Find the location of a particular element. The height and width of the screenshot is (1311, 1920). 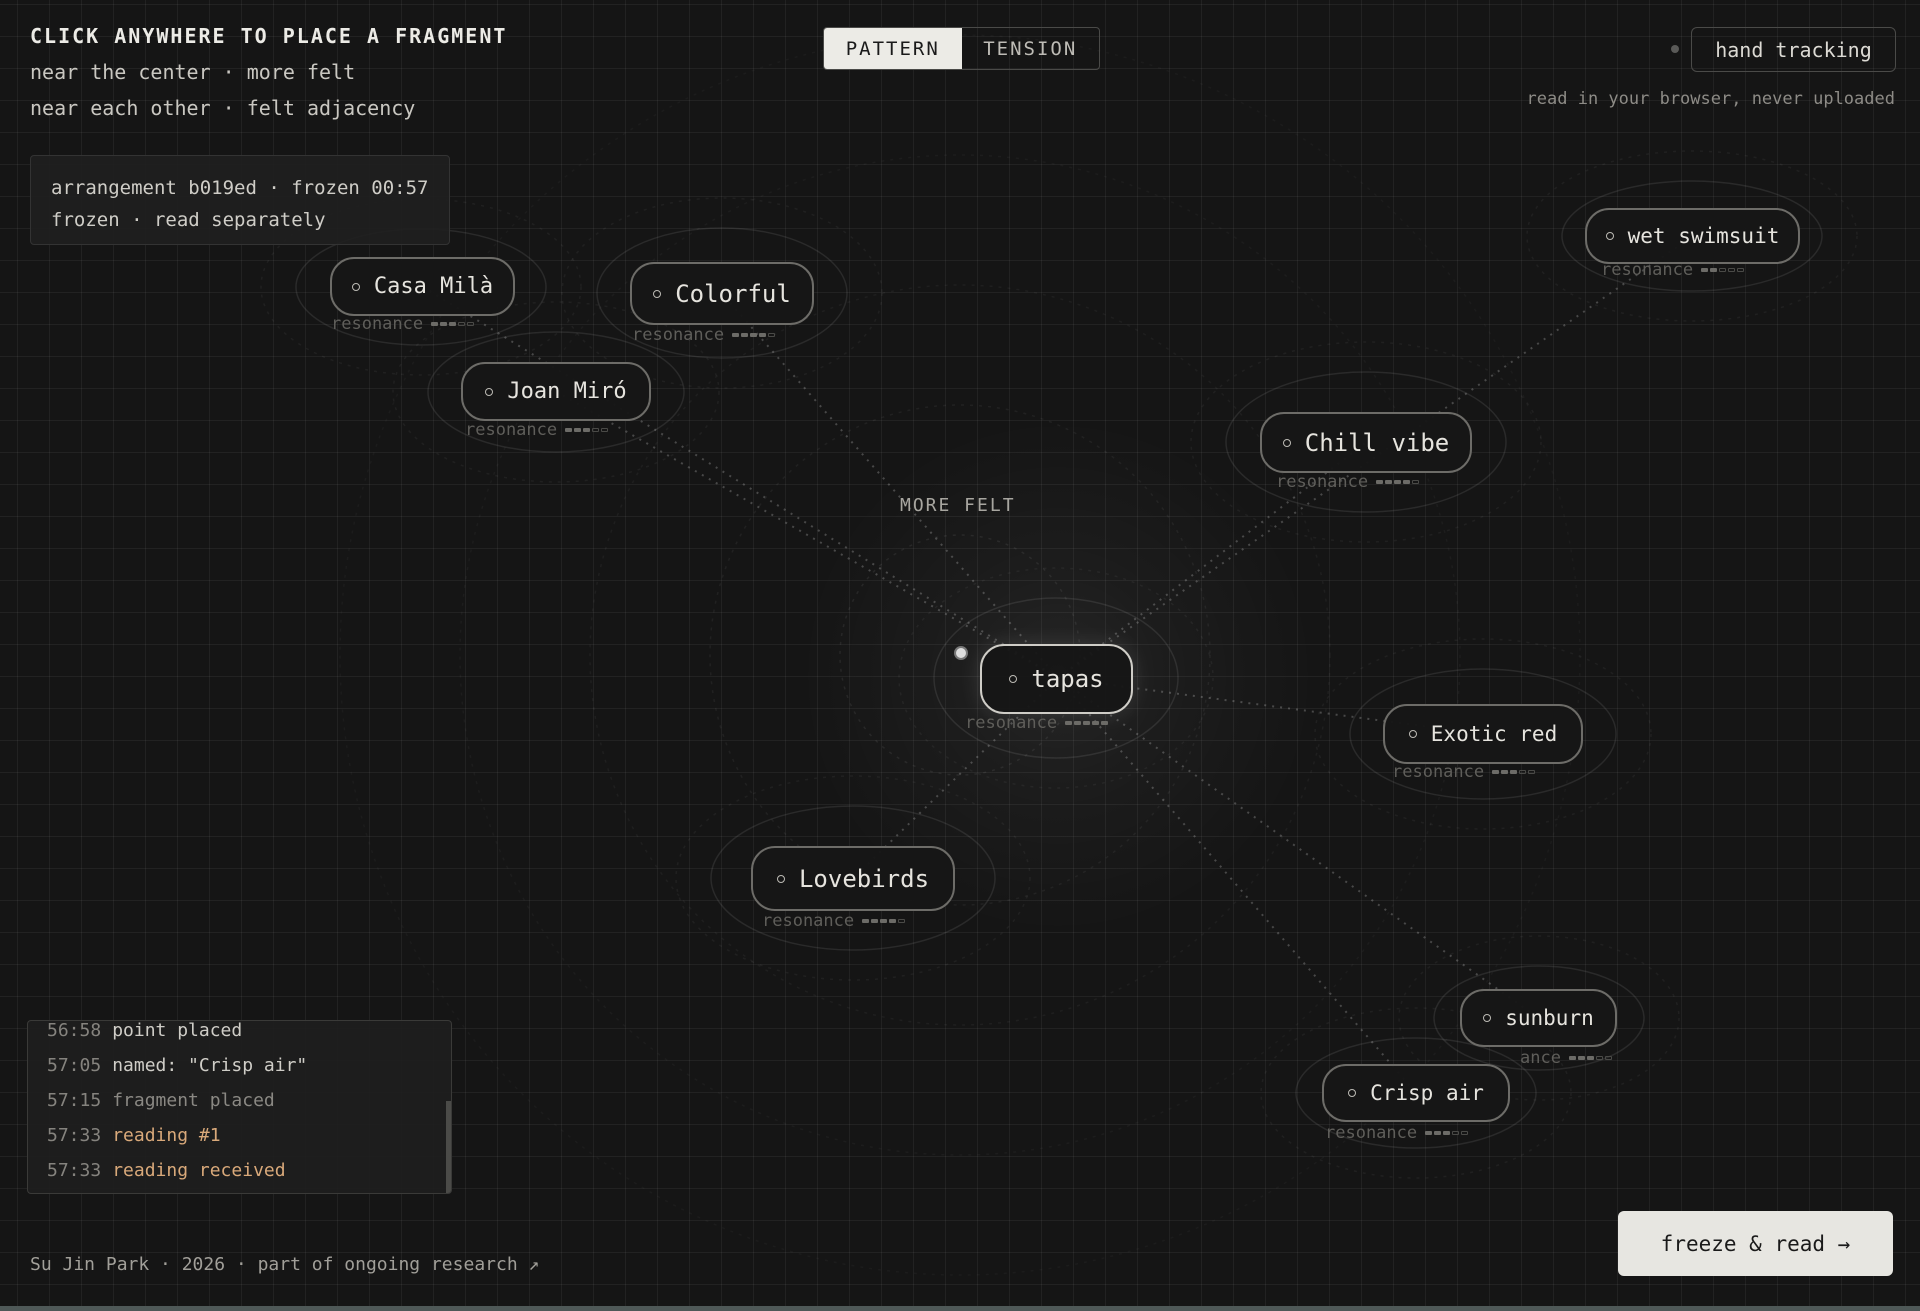

fragment-chip: Chill vibe is located at coordinates (1366, 442).